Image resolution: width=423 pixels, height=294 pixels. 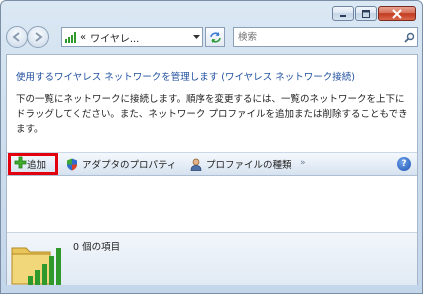 I want to click on adapter-properties-button: アダプタのプロパティ, so click(x=120, y=164).